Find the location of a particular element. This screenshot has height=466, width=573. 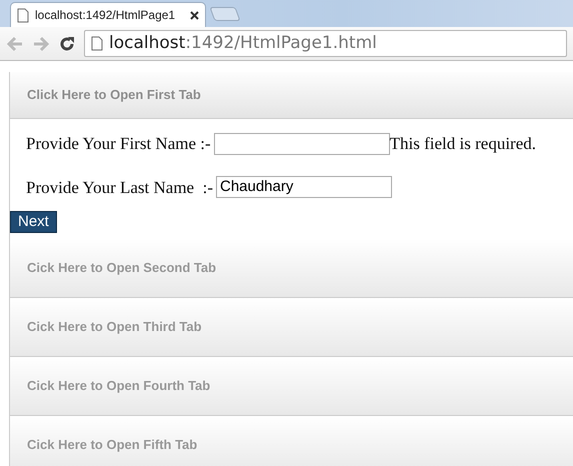

forward-icon is located at coordinates (41, 44).